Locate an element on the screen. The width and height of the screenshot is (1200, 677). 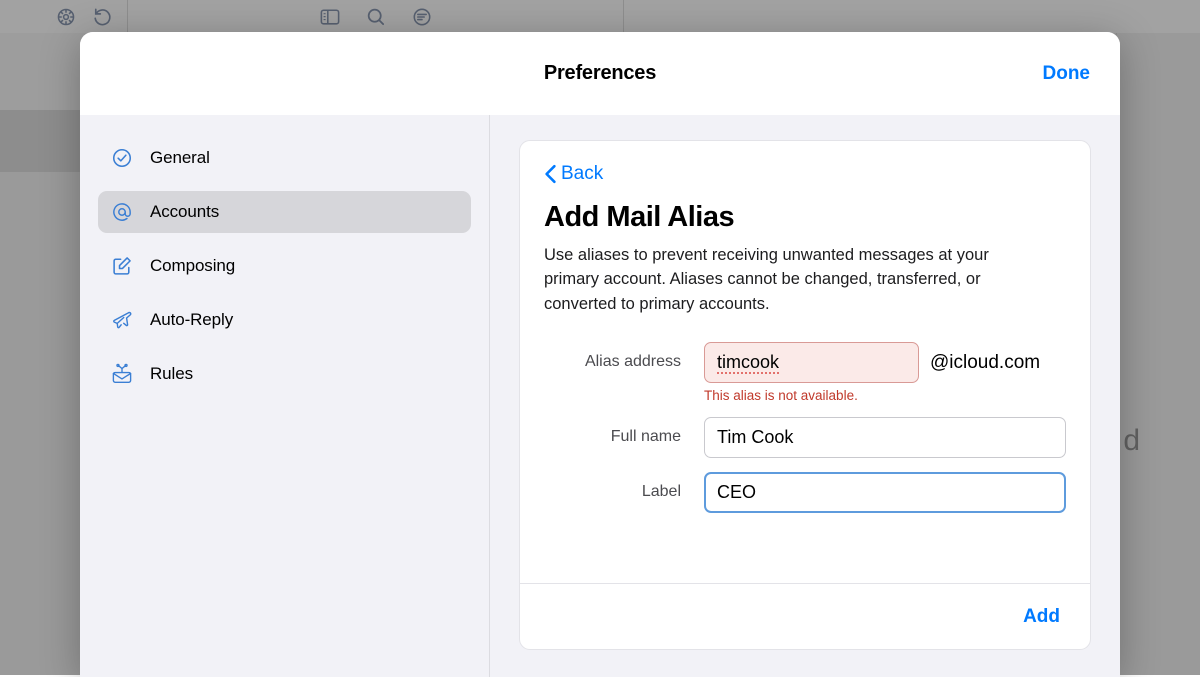
form-row-full-name: Full name is located at coordinates (805, 437).